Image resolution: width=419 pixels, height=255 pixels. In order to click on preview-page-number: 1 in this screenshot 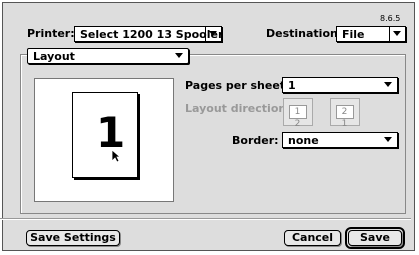, I will do `click(111, 132)`.